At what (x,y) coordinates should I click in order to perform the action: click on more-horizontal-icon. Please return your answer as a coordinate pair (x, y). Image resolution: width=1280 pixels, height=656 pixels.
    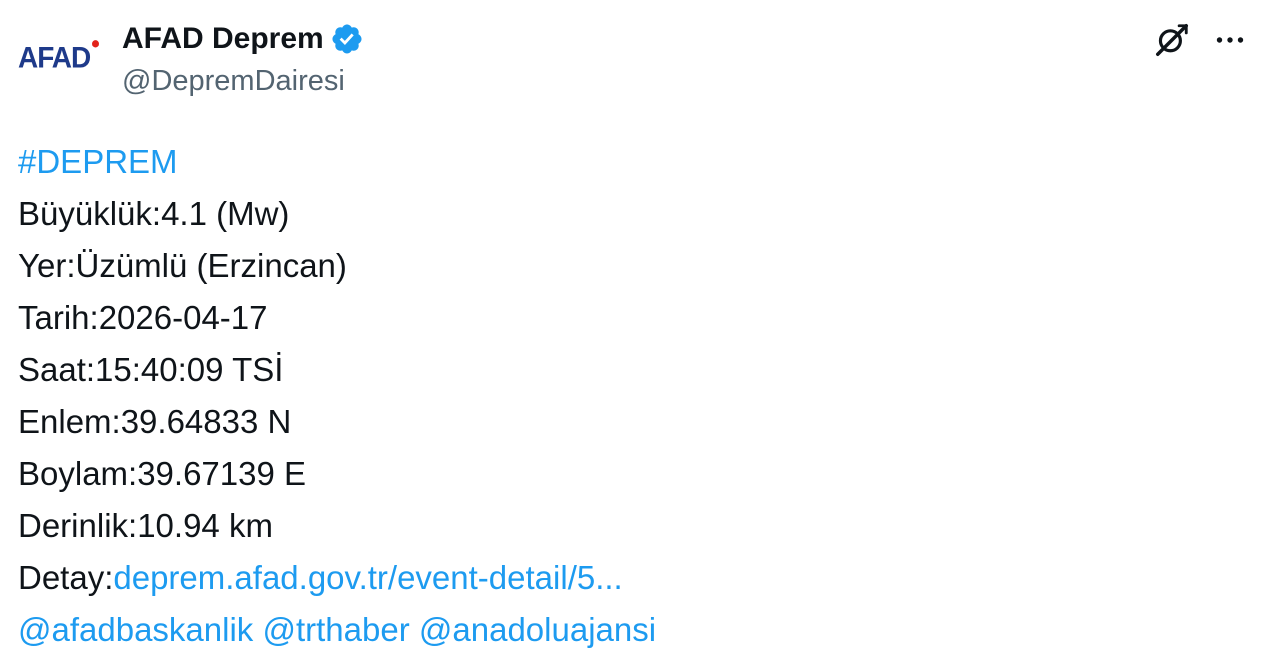
    Looking at the image, I should click on (1230, 40).